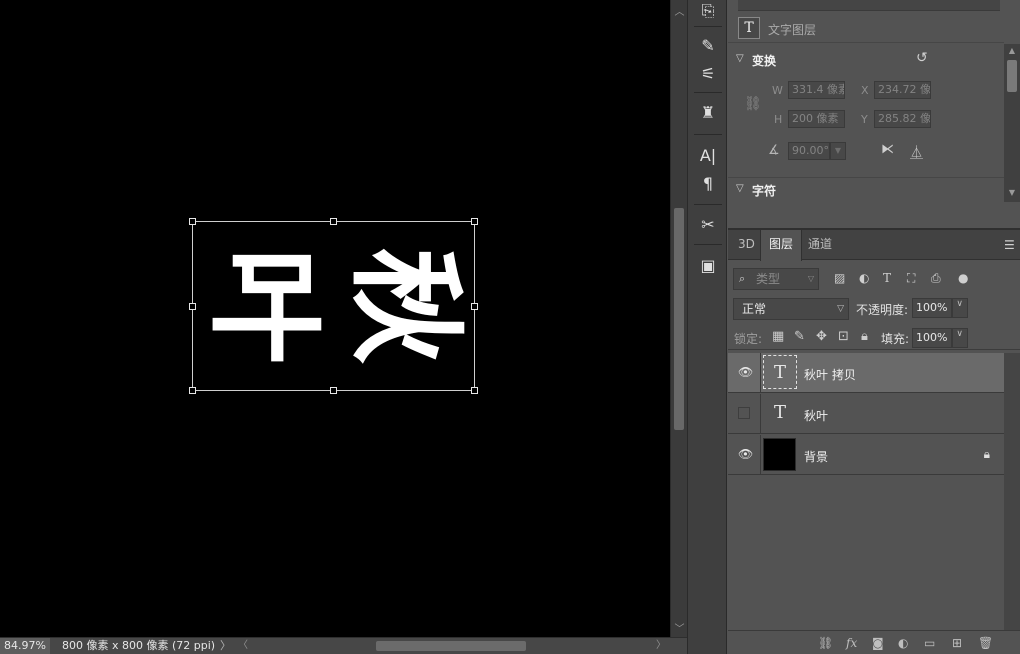  I want to click on y-field: 285.82 像素, so click(902, 119).